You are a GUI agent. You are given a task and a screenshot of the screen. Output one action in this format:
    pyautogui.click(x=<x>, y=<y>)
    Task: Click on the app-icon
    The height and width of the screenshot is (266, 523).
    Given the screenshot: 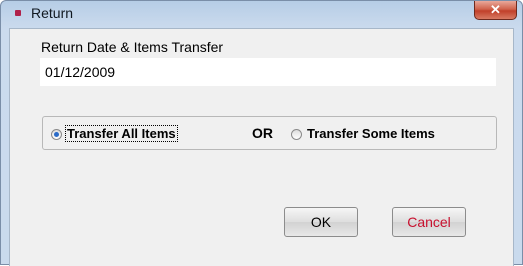 What is the action you would take?
    pyautogui.click(x=18, y=13)
    